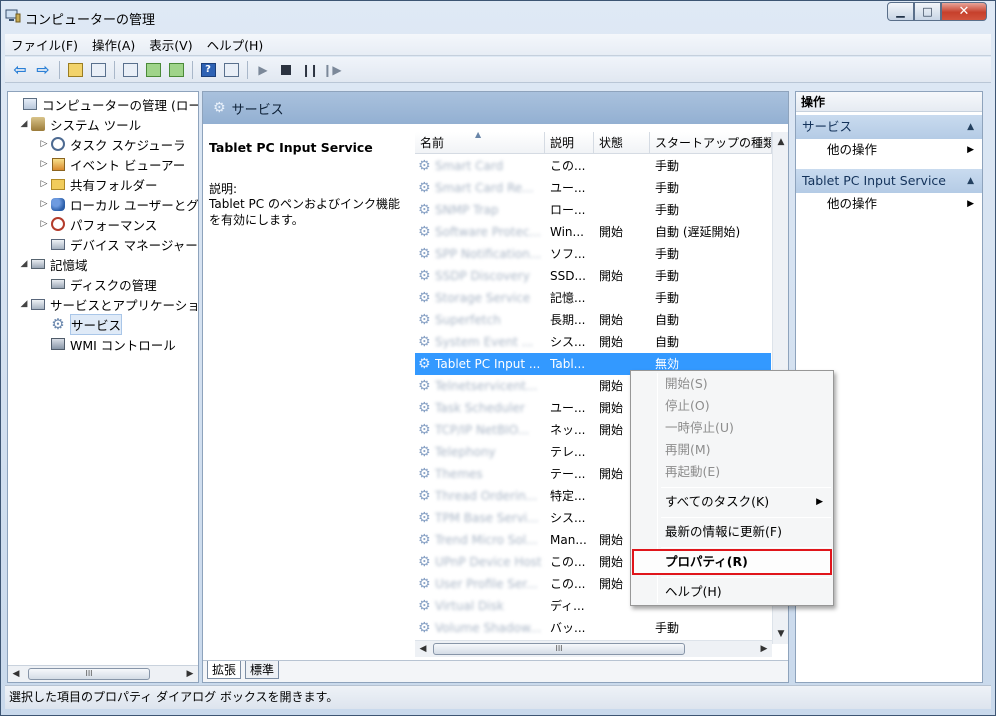 The height and width of the screenshot is (716, 996). What do you see at coordinates (192, 69) in the screenshot?
I see `toolbar-separator` at bounding box center [192, 69].